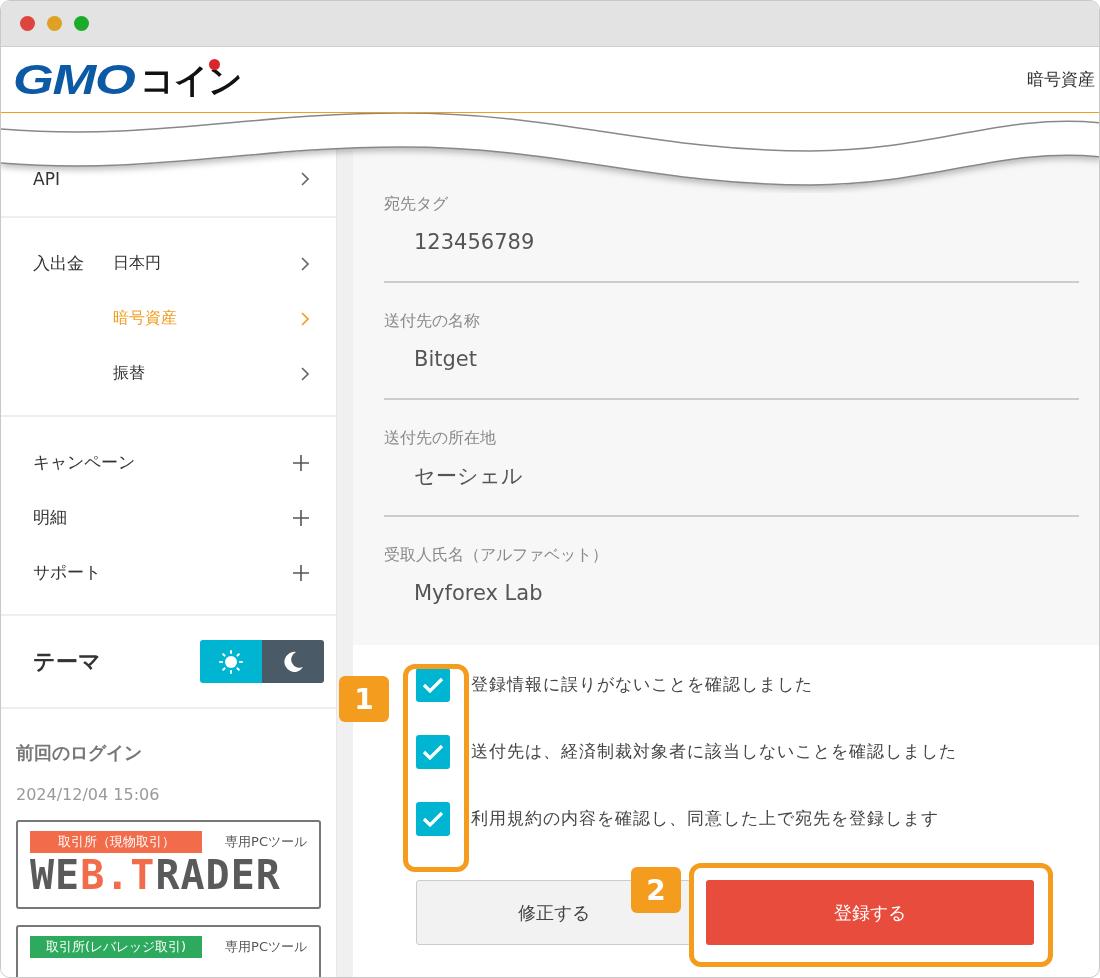  What do you see at coordinates (57, 263) in the screenshot?
I see `sidebar-item: 入出金` at bounding box center [57, 263].